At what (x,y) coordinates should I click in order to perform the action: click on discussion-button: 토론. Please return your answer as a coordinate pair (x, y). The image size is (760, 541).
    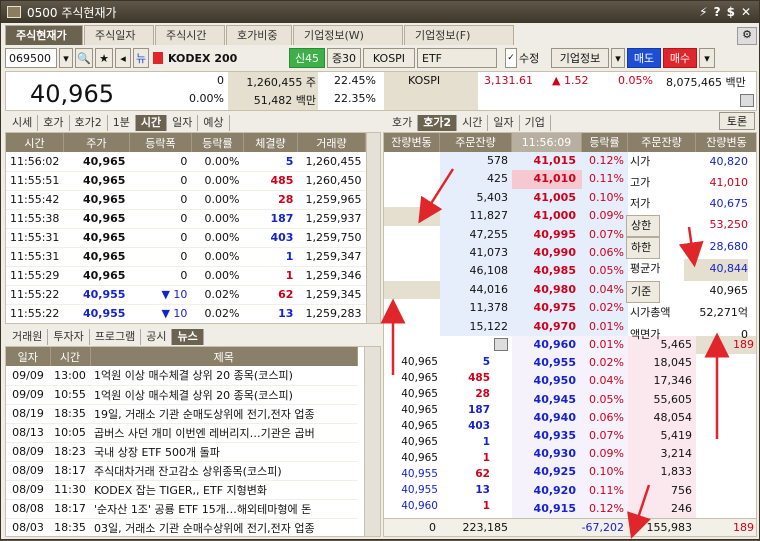
    Looking at the image, I should click on (737, 121).